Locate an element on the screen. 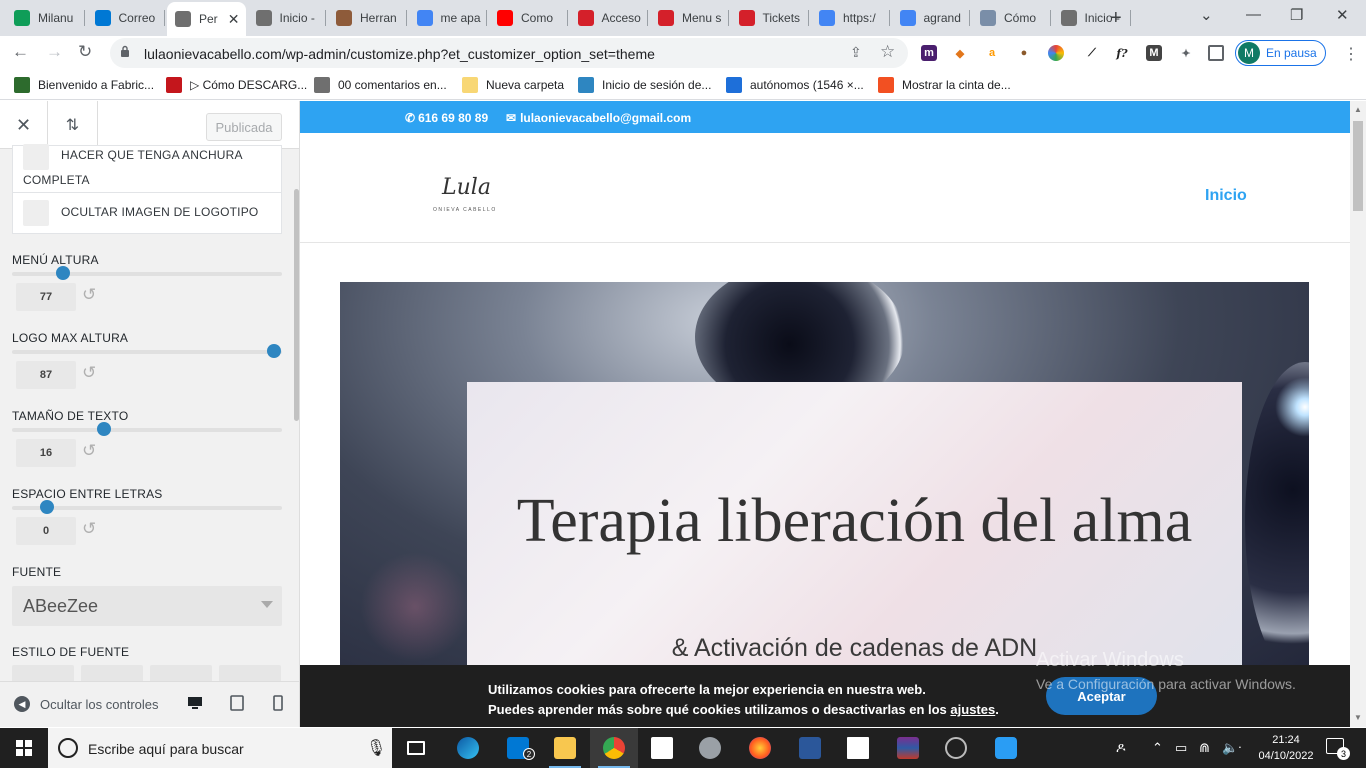 This screenshot has width=1366, height=768. windows-start-icon is located at coordinates (24, 748).